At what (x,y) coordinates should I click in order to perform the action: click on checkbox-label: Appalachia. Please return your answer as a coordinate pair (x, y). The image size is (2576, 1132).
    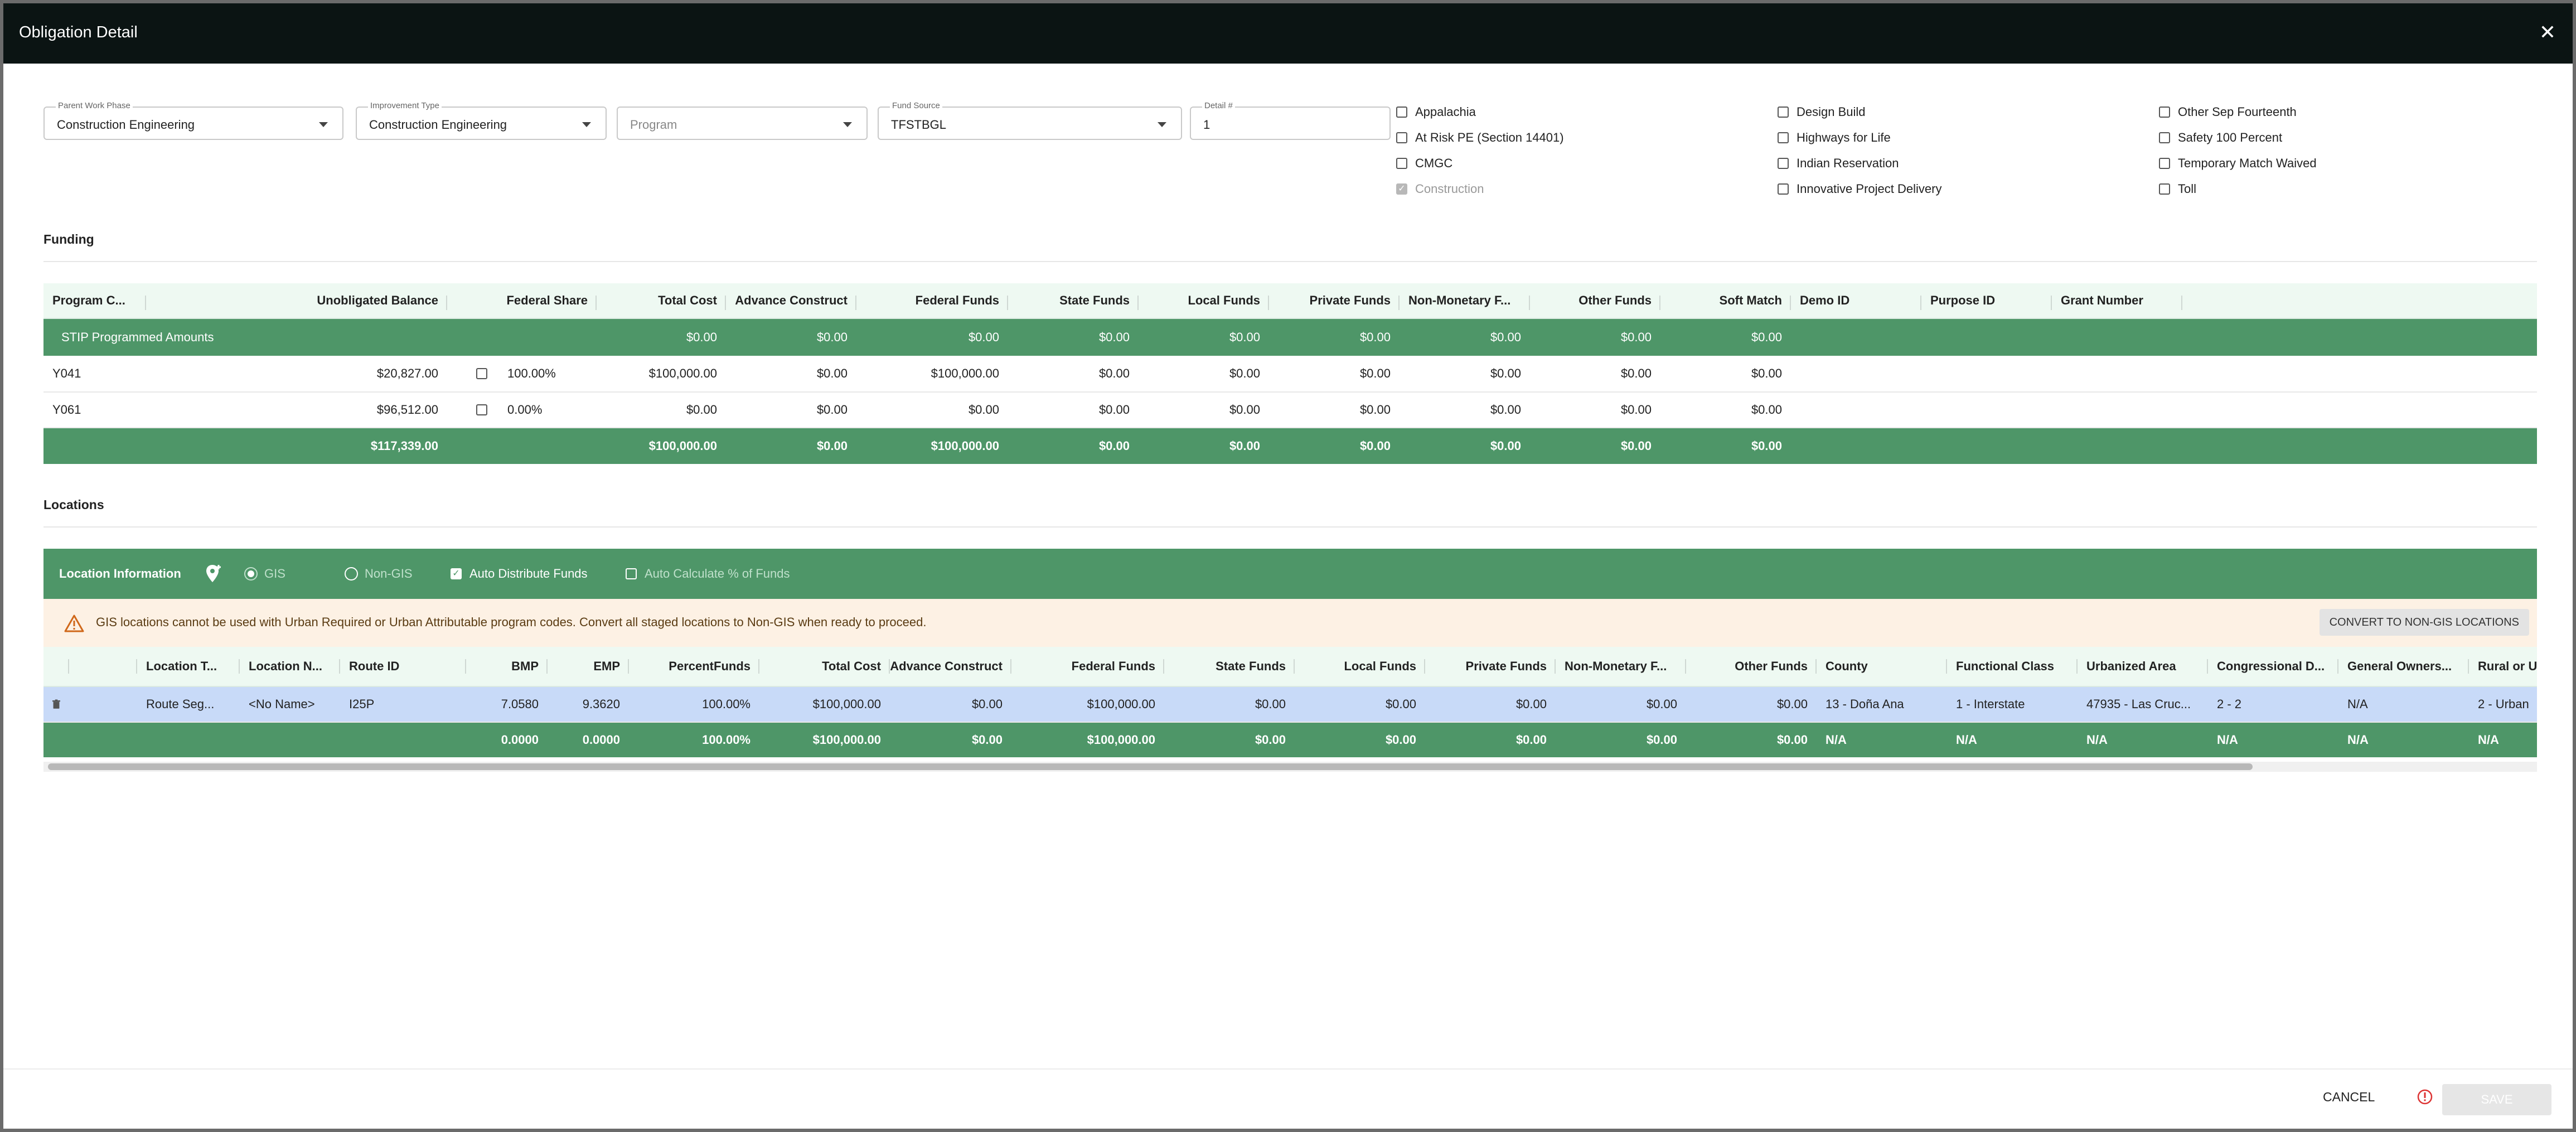
    Looking at the image, I should click on (1445, 112).